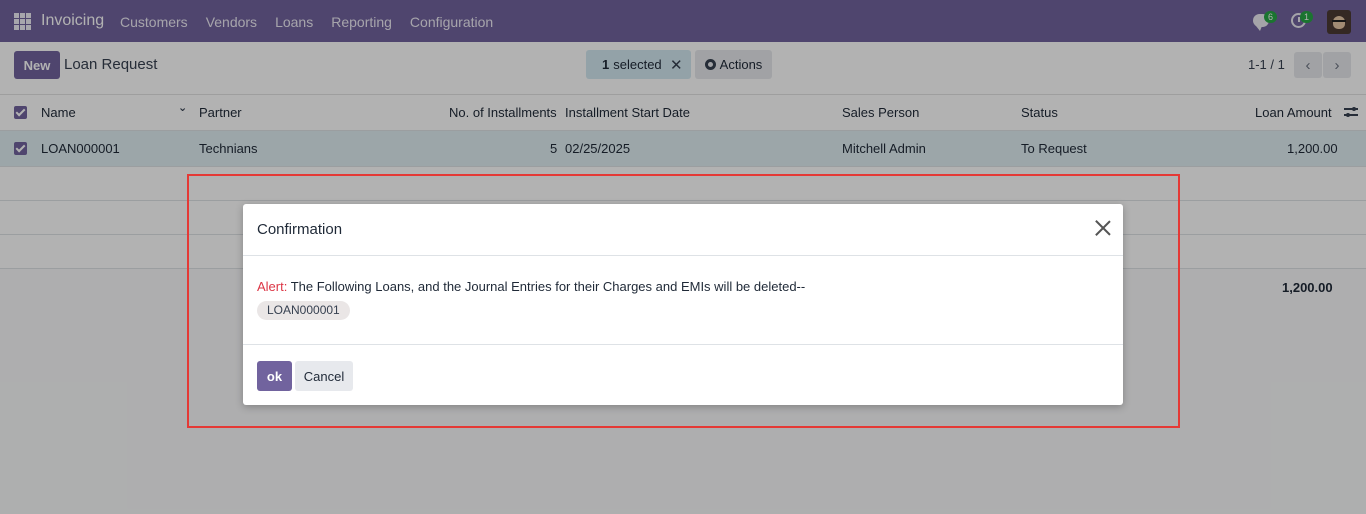 Image resolution: width=1366 pixels, height=514 pixels. Describe the element at coordinates (683, 230) in the screenshot. I see `dialog-header: Confirmation` at that location.